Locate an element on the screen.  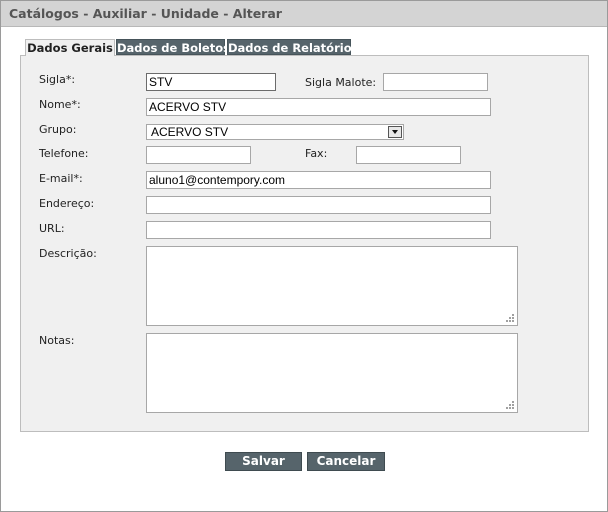
fax-field is located at coordinates (408, 155).